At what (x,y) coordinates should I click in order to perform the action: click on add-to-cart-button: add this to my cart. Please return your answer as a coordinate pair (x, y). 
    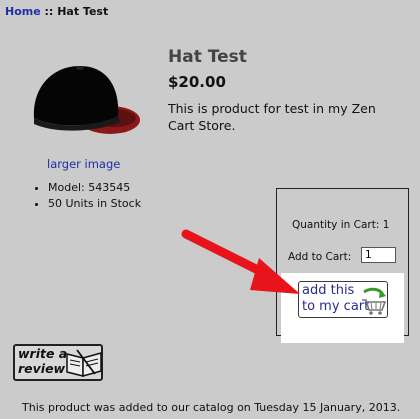
    Looking at the image, I should click on (343, 299).